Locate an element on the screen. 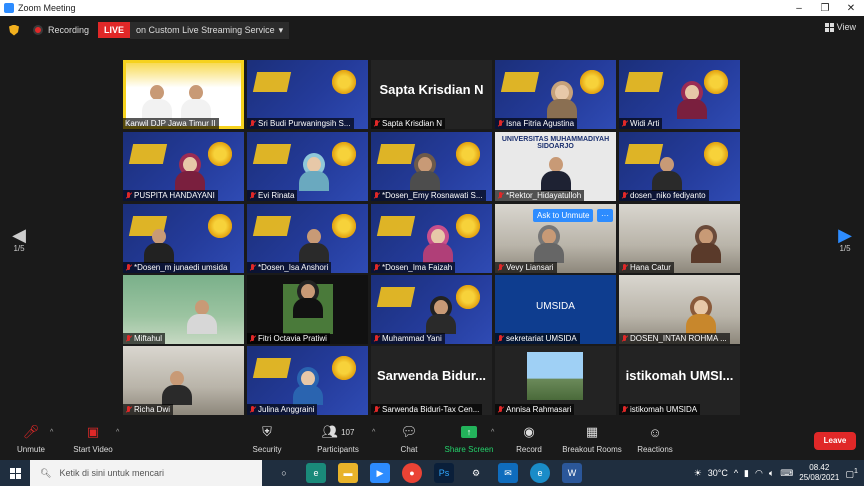 This screenshot has width=864, height=486. video-tile: Widi Arti is located at coordinates (679, 94).